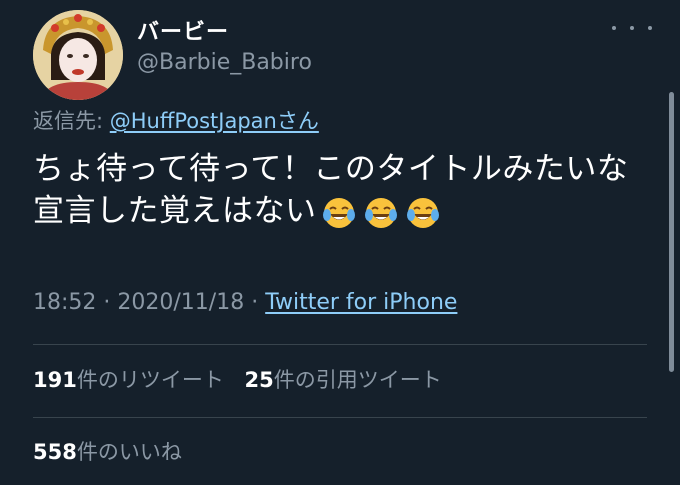  Describe the element at coordinates (71, 121) in the screenshot. I see `reply-prefix: 返信先:` at that location.